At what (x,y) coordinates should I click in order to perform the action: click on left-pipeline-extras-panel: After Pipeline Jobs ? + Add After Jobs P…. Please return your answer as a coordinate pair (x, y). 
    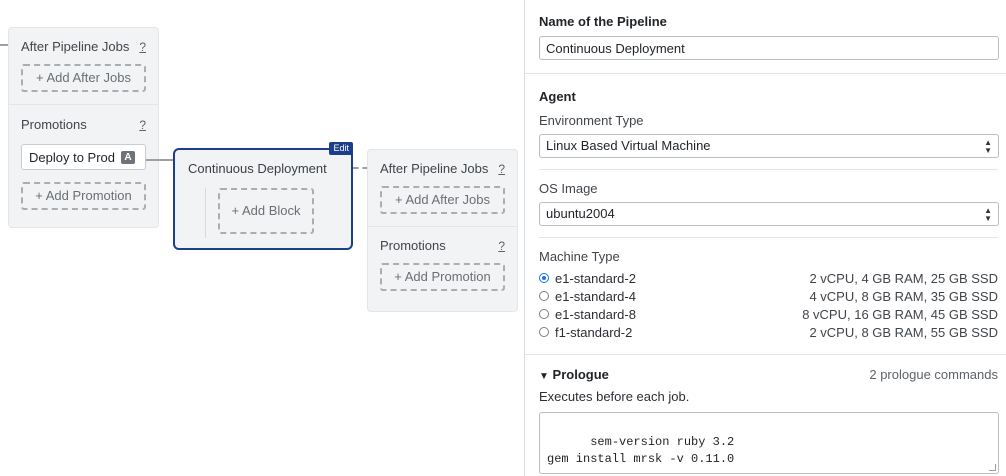
    Looking at the image, I should click on (83, 127).